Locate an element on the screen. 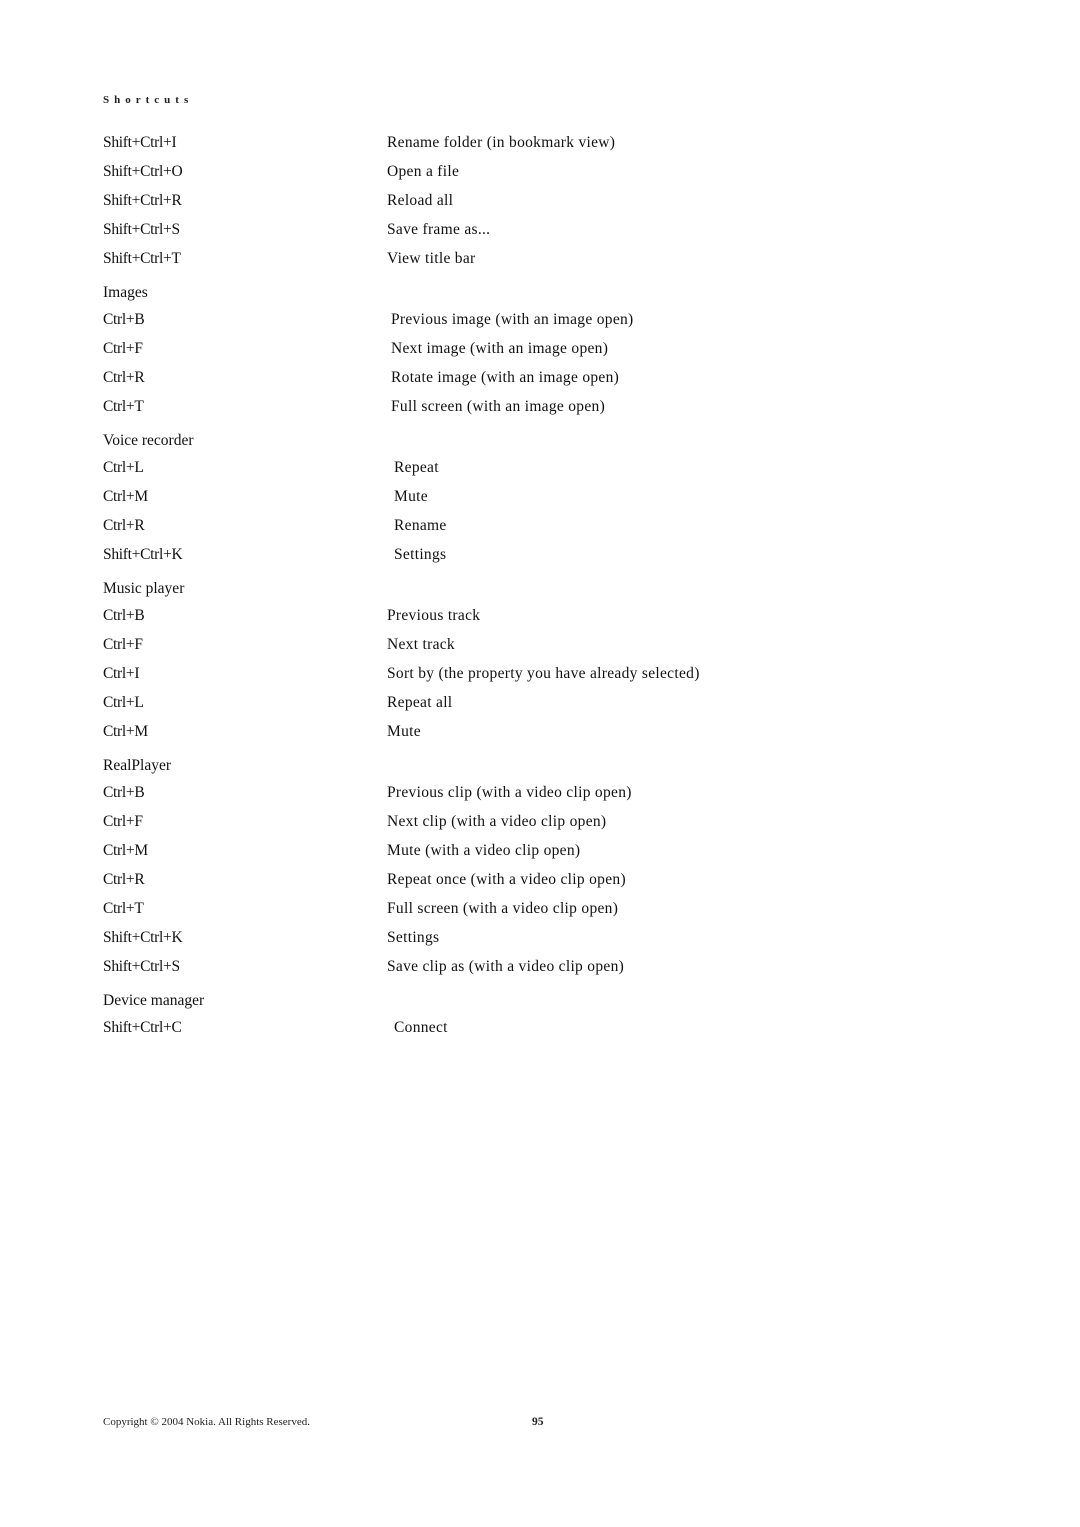 This screenshot has width=1080, height=1527. running-head: Shortcuts is located at coordinates (148, 100).